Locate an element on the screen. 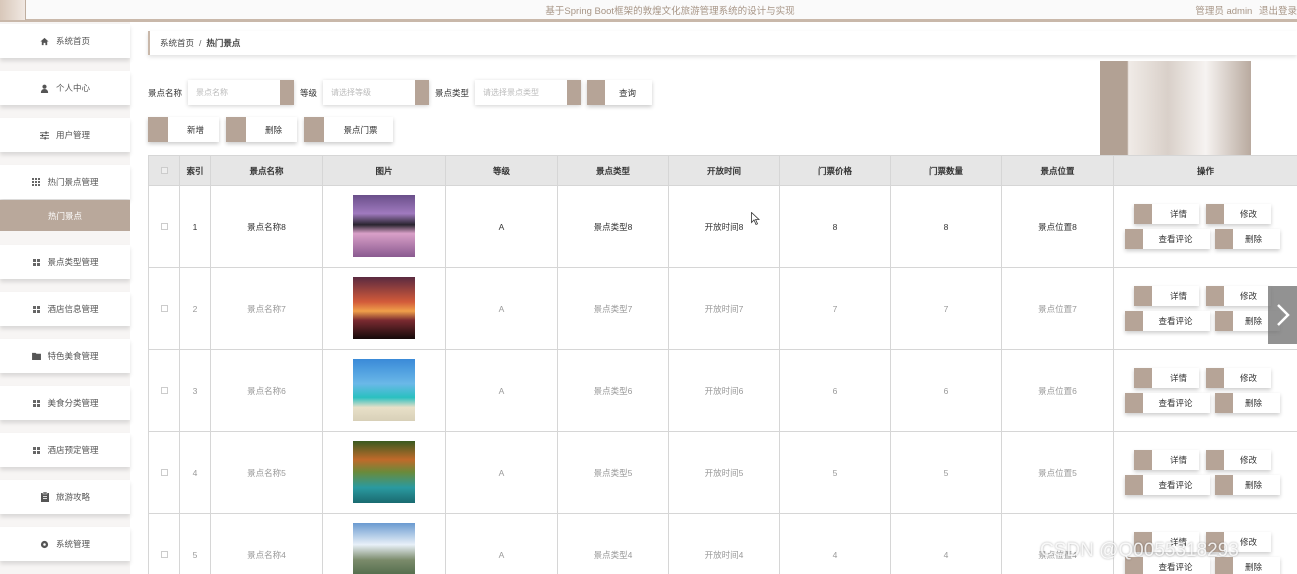 This screenshot has width=1297, height=574. sidebar-item-food-categories: 美食分类管理 is located at coordinates (65, 403).